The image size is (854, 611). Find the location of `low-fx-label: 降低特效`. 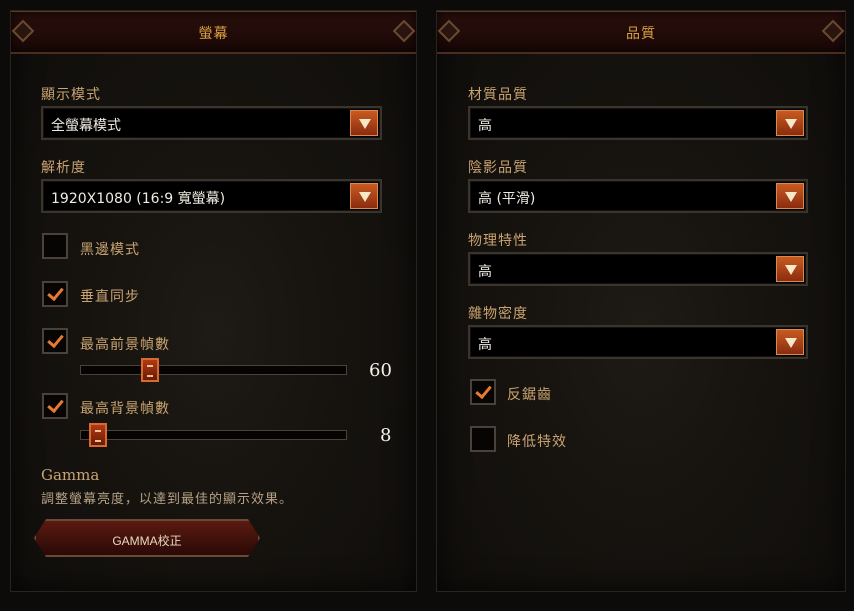

low-fx-label: 降低特效 is located at coordinates (537, 442).